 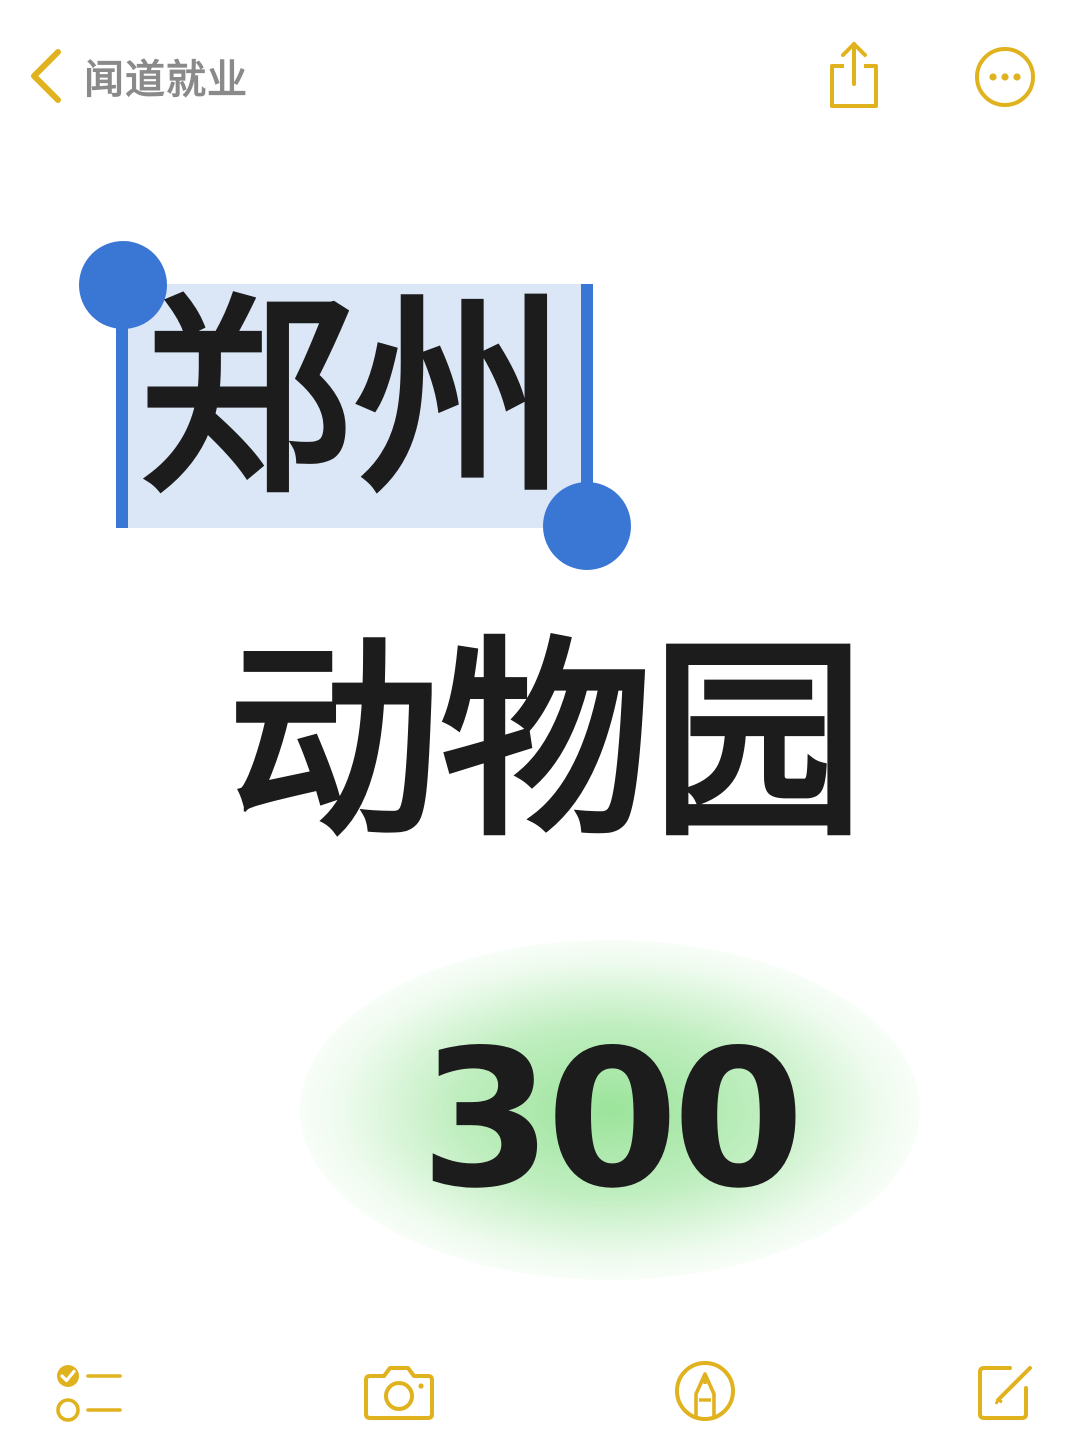 What do you see at coordinates (45, 76) in the screenshot?
I see `chevron-left-icon` at bounding box center [45, 76].